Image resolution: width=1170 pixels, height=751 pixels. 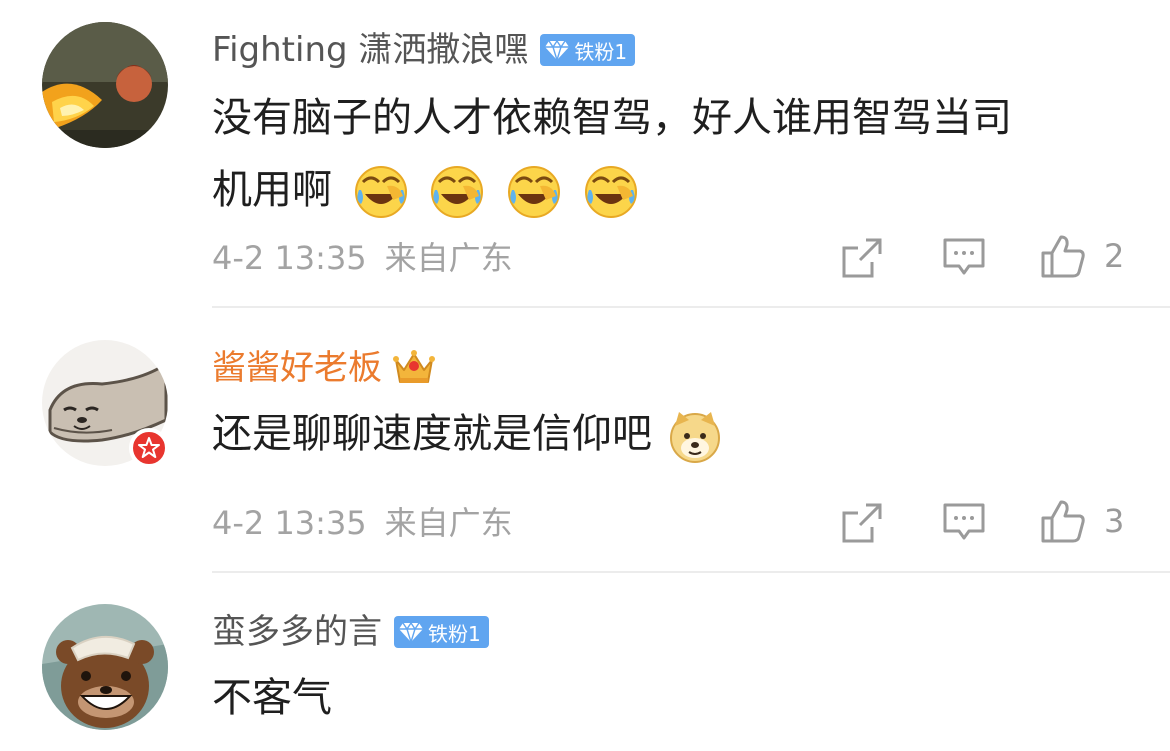 I want to click on username-row: 蛮多多的言 铁粉1, so click(x=350, y=632).